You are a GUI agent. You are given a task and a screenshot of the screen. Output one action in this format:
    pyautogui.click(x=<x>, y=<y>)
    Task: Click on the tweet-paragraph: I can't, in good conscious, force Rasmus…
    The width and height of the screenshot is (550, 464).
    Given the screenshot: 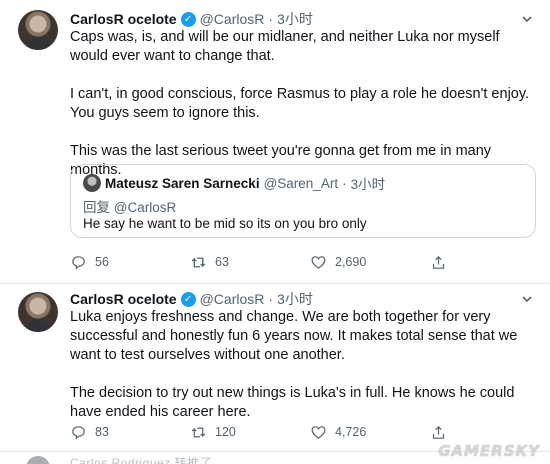 What is the action you would take?
    pyautogui.click(x=300, y=103)
    